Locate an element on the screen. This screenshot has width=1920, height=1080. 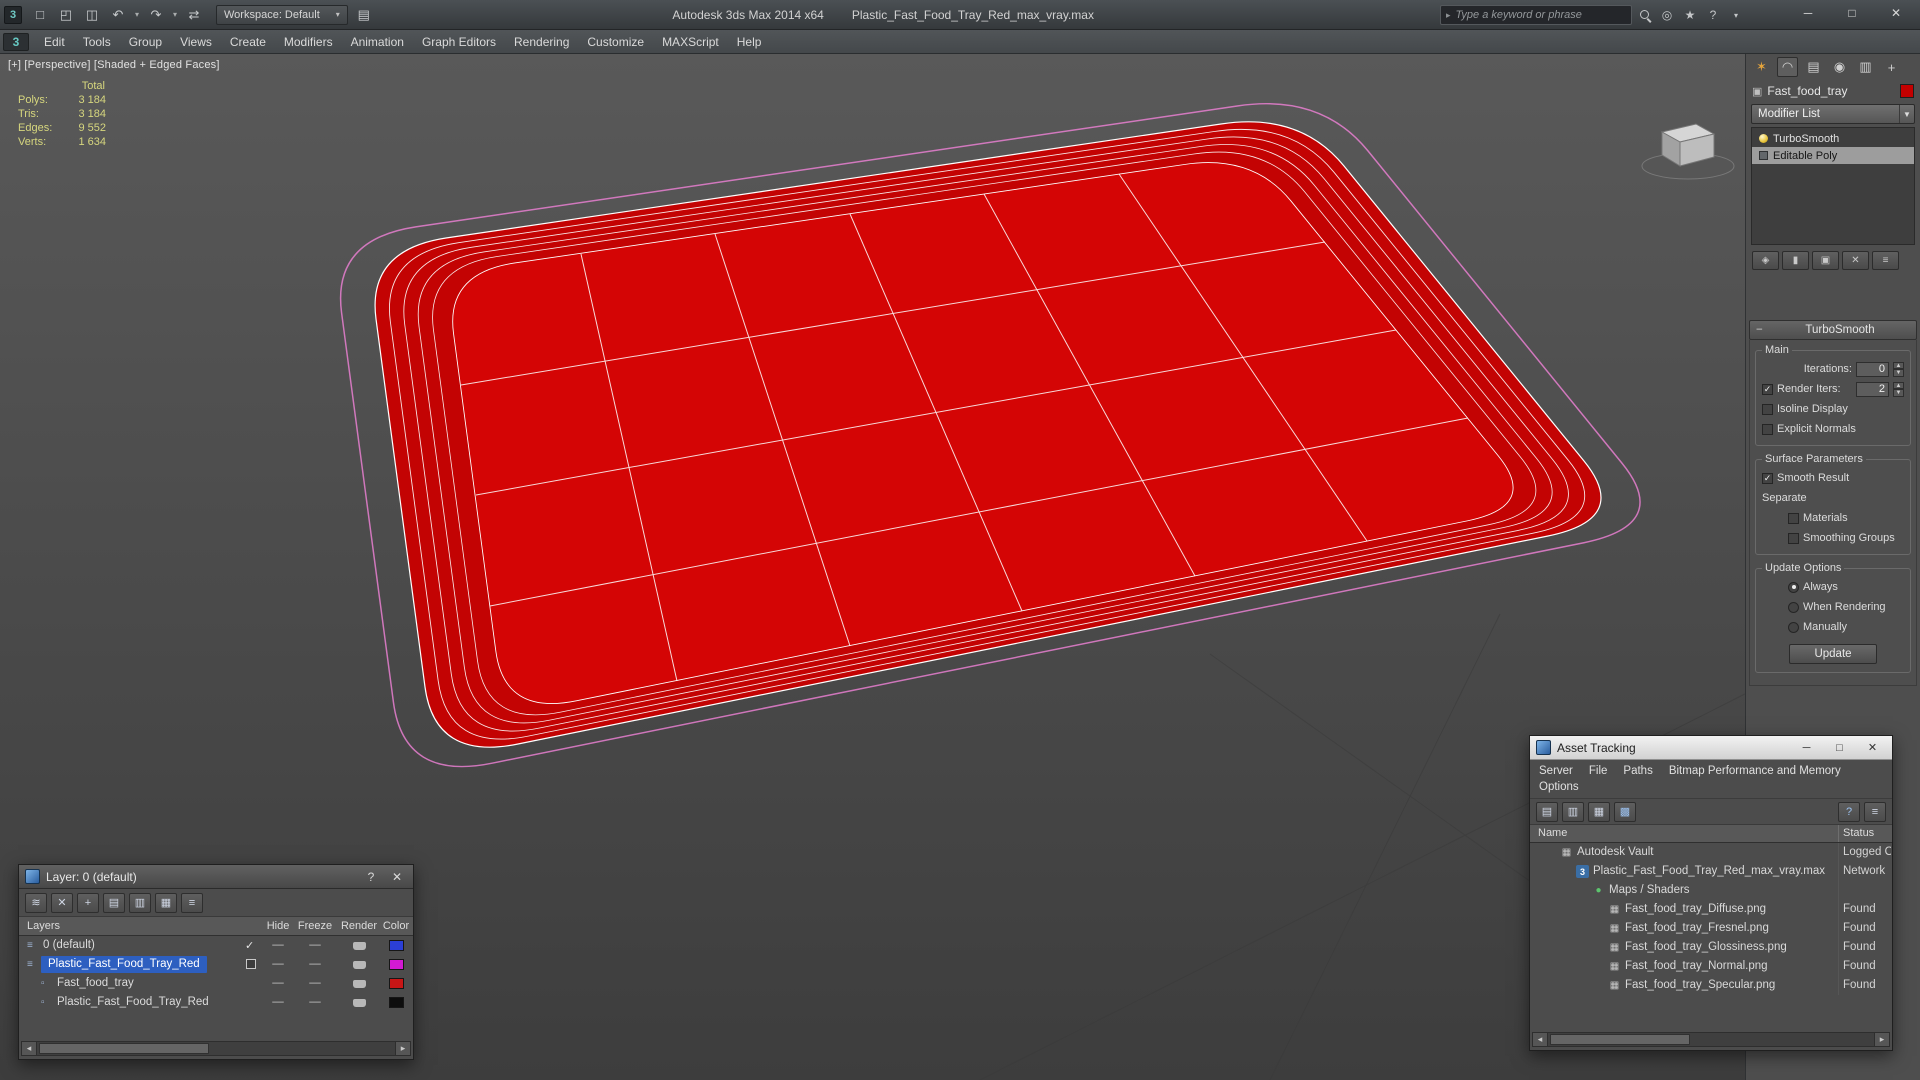
layer-row-default: ≡ 0 (default) ✓ — — is located at coordinates (216, 945).